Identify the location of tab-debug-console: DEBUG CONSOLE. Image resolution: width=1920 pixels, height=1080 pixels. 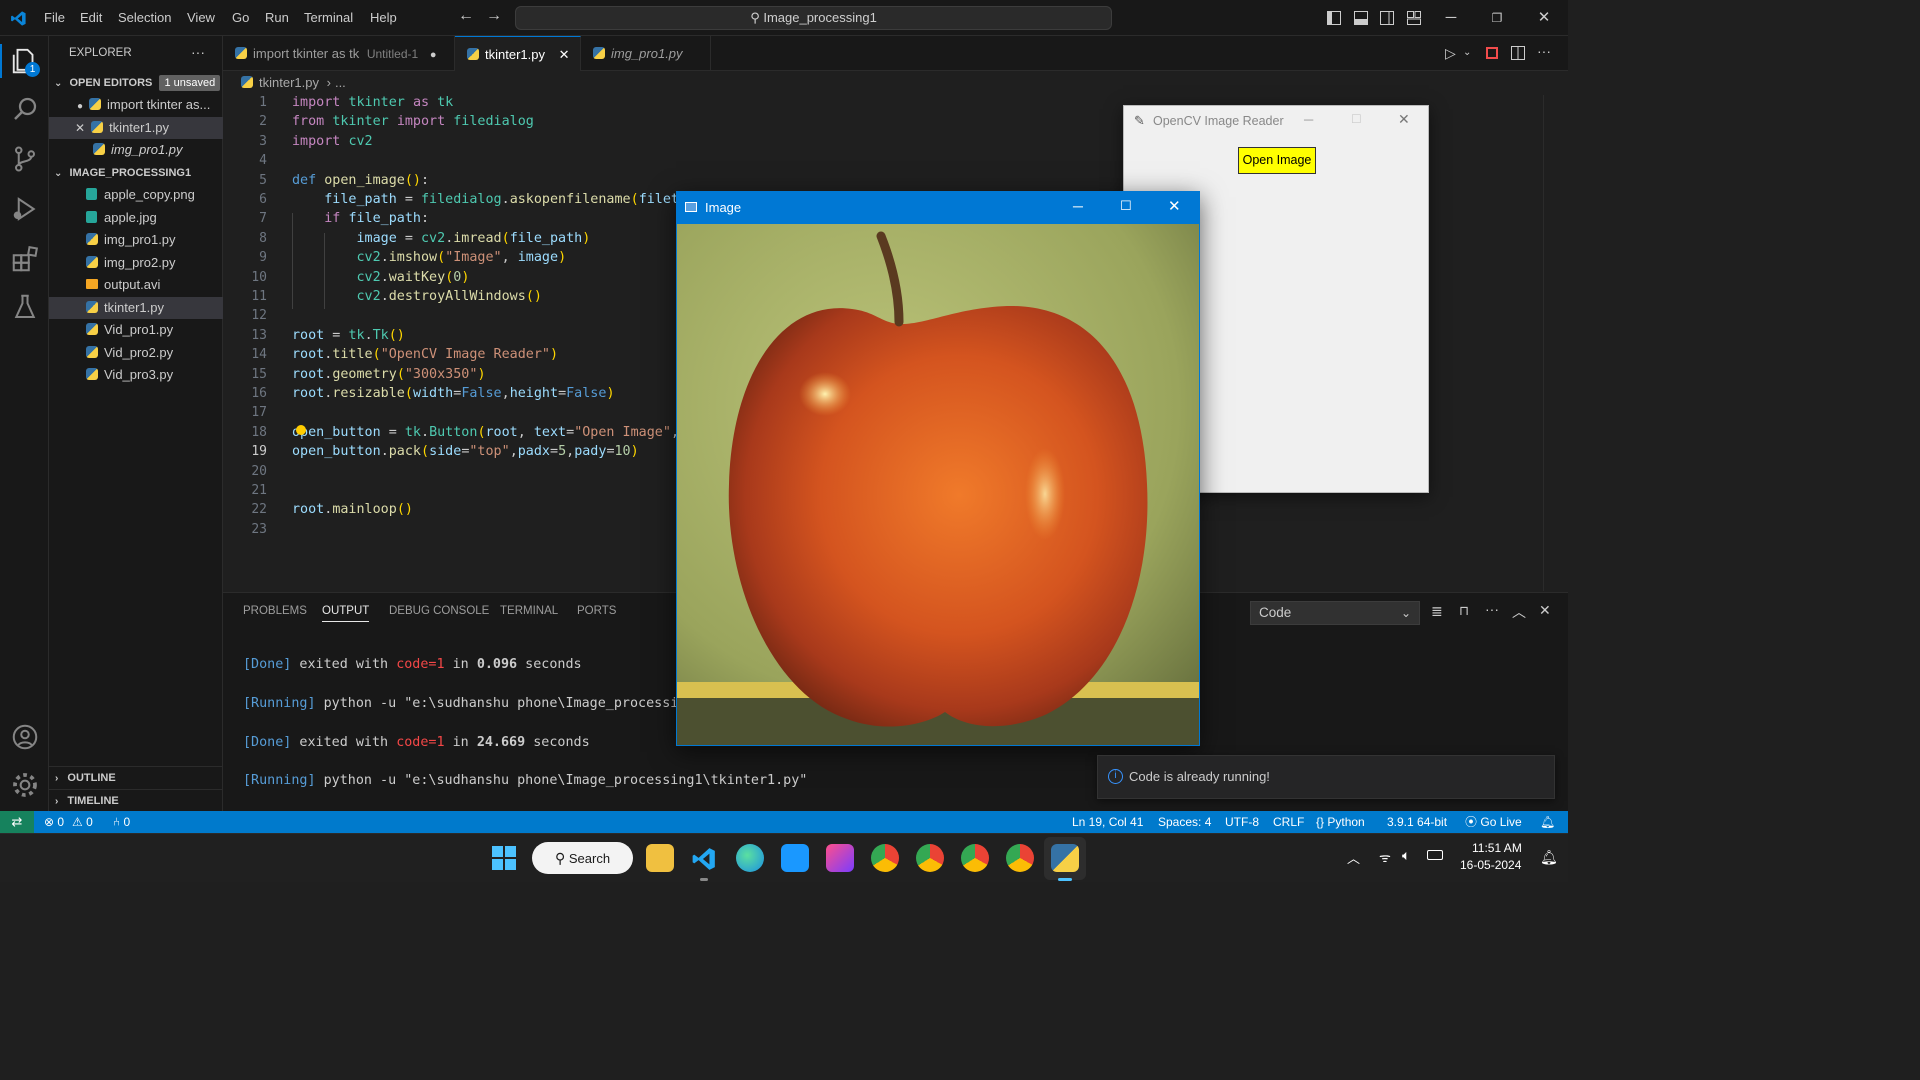
(439, 611).